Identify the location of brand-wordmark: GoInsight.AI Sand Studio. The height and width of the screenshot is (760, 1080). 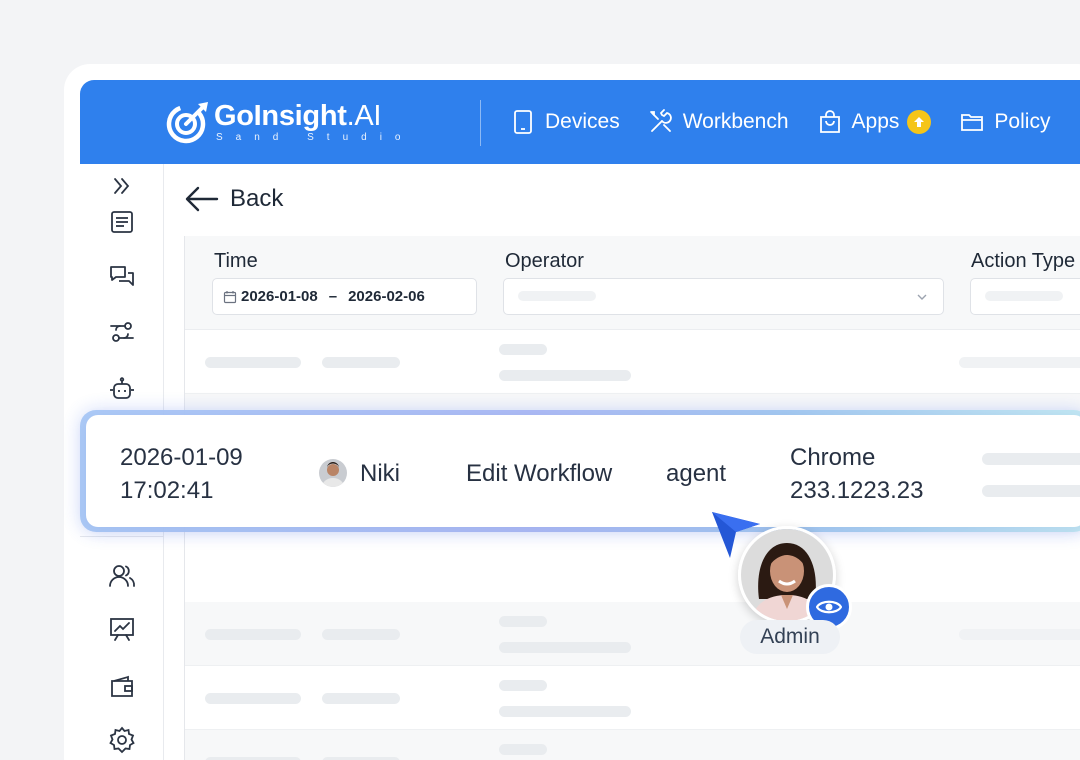
(314, 121).